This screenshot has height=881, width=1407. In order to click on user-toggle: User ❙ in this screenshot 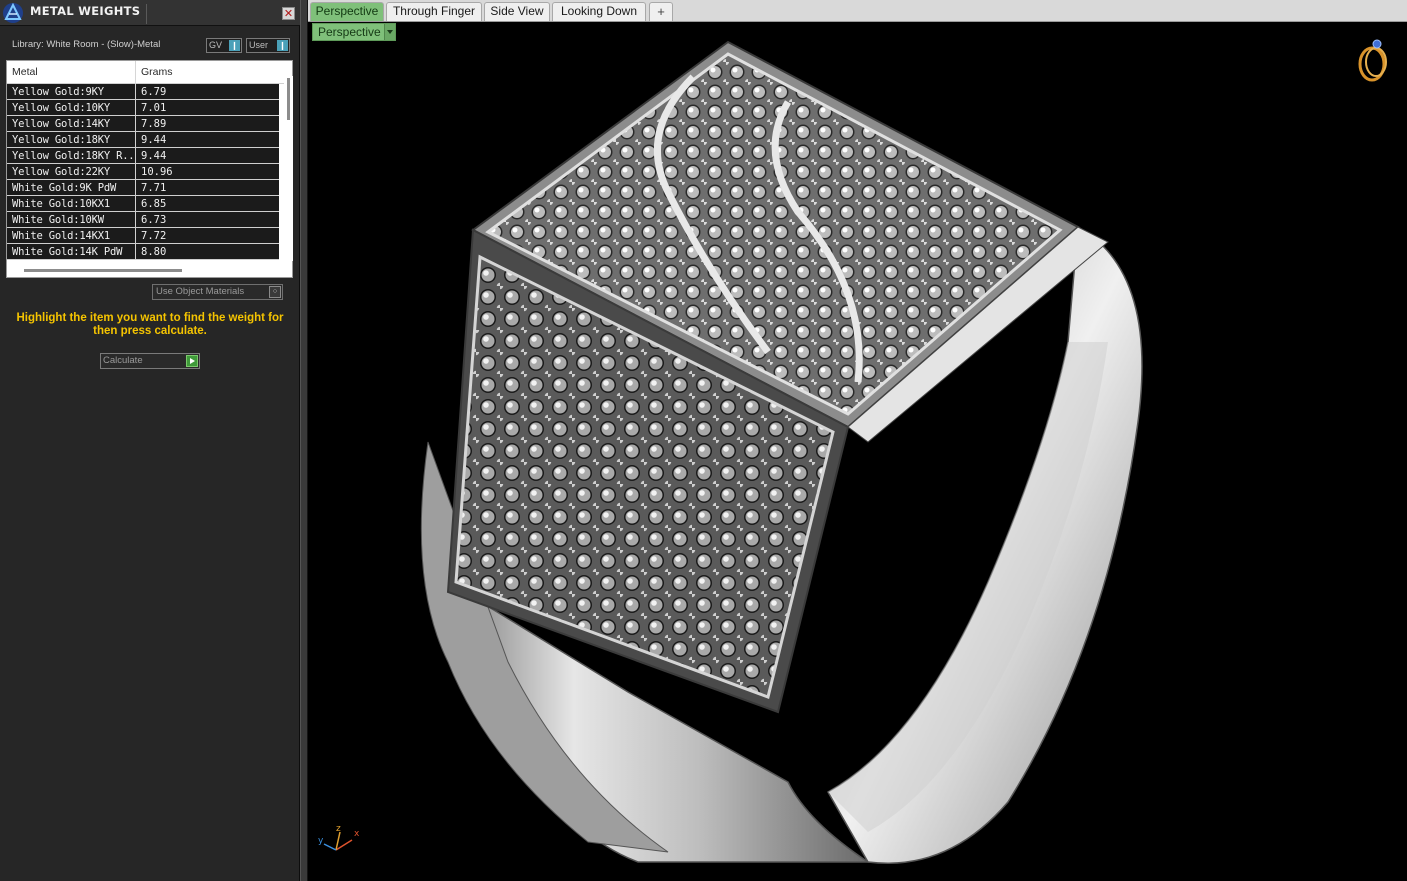, I will do `click(268, 45)`.